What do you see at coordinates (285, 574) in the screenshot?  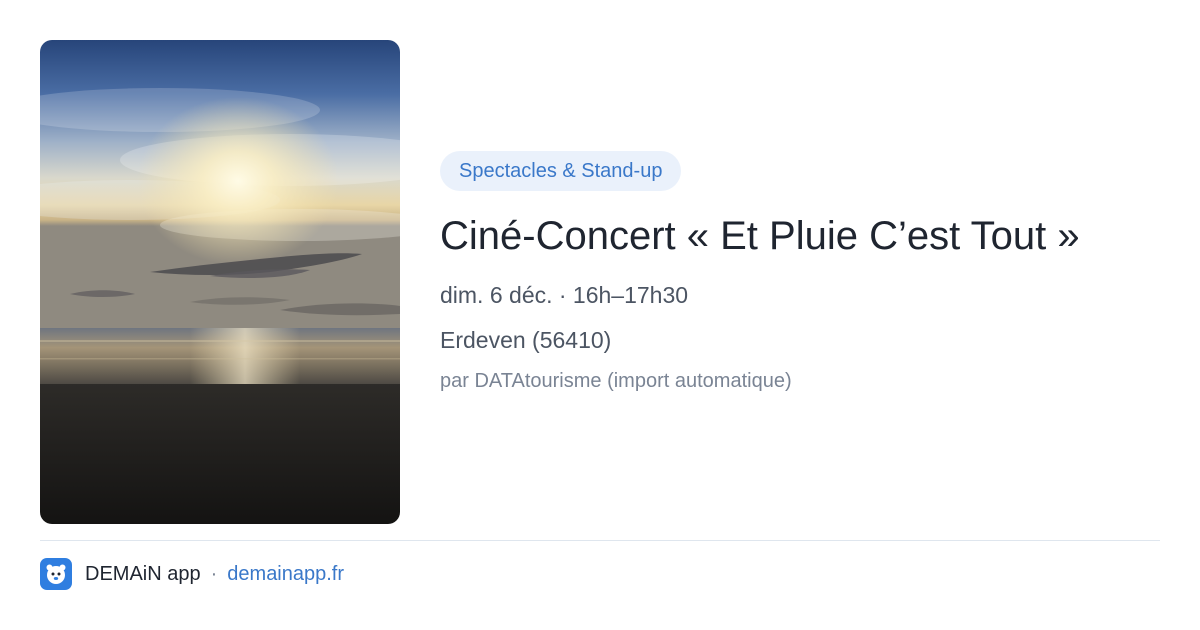 I see `app-website-link: demainapp.fr` at bounding box center [285, 574].